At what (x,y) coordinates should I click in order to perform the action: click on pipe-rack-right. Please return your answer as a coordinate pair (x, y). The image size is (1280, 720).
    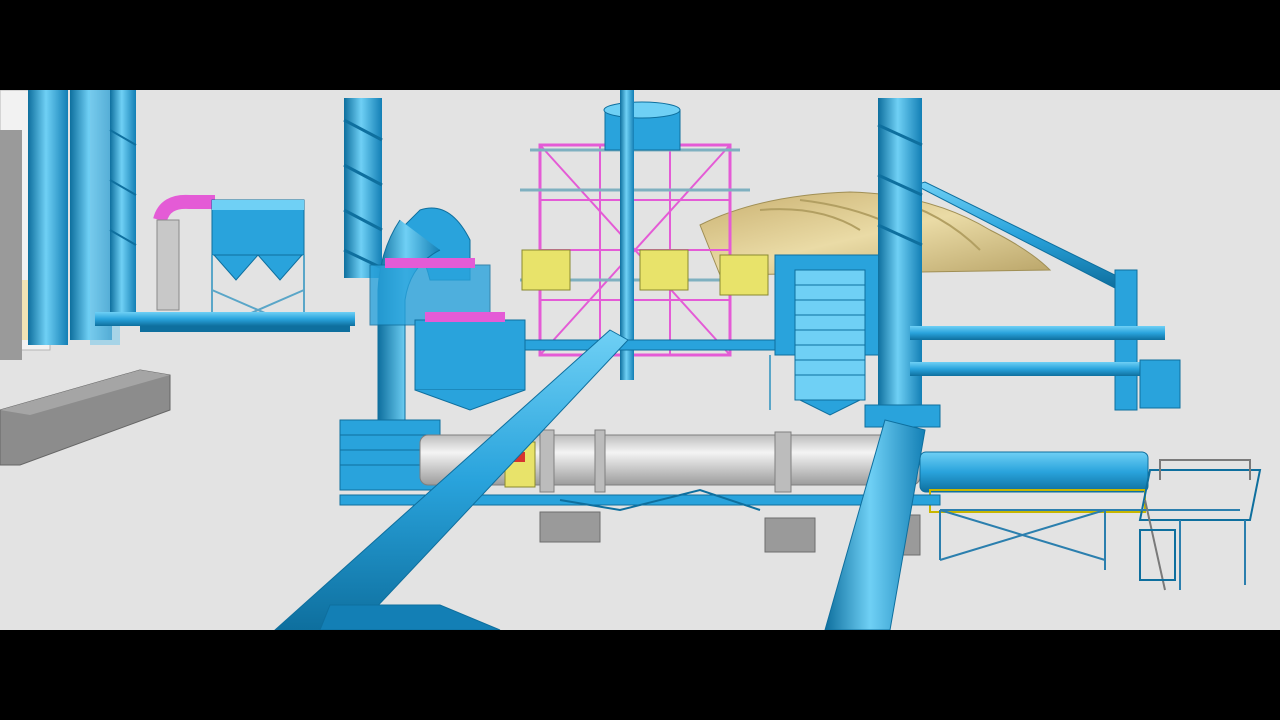
    Looking at the image, I should click on (1037, 333).